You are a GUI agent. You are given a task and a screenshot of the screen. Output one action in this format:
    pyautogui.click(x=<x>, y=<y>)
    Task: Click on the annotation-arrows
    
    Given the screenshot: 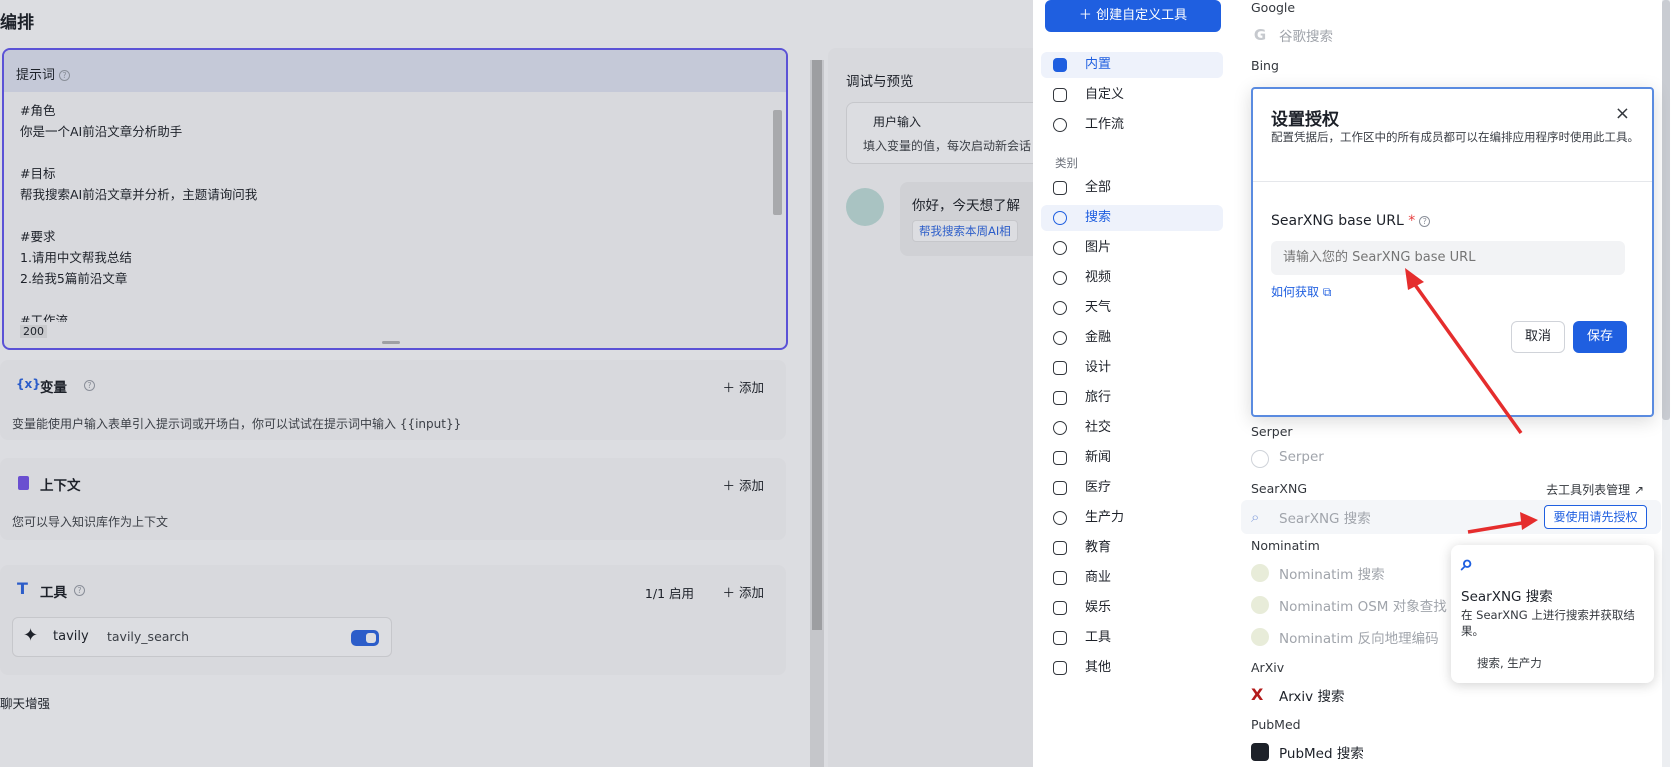 What is the action you would take?
    pyautogui.click(x=1471, y=401)
    